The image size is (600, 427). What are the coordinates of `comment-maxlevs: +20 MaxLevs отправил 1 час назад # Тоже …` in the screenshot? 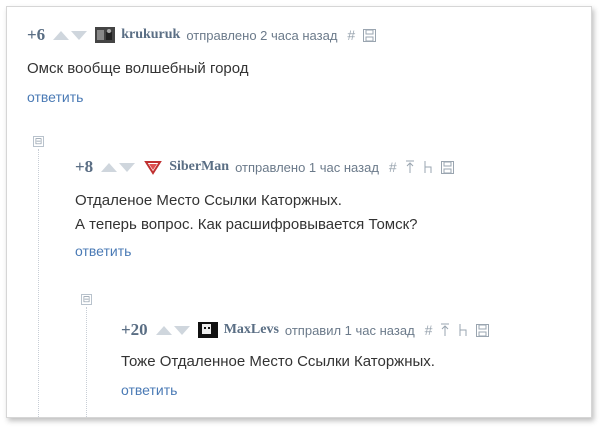 It's located at (309, 359).